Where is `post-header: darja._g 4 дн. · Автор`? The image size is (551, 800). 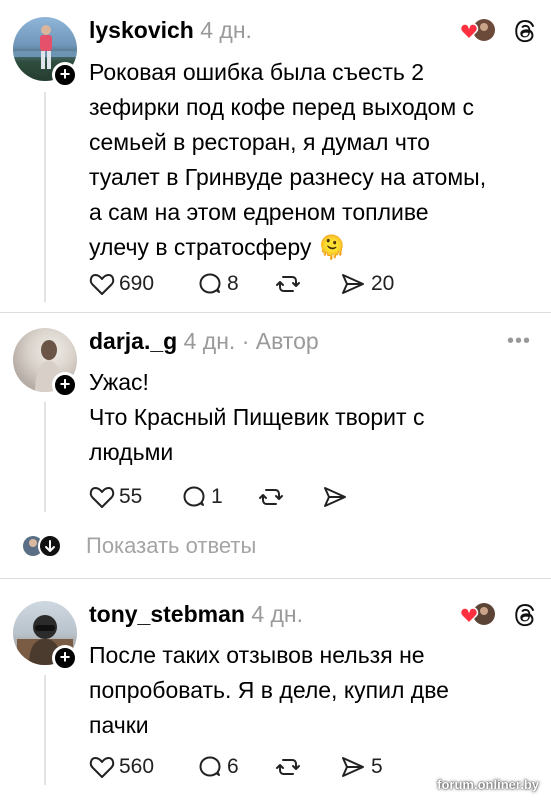 post-header: darja._g 4 дн. · Автор is located at coordinates (204, 341).